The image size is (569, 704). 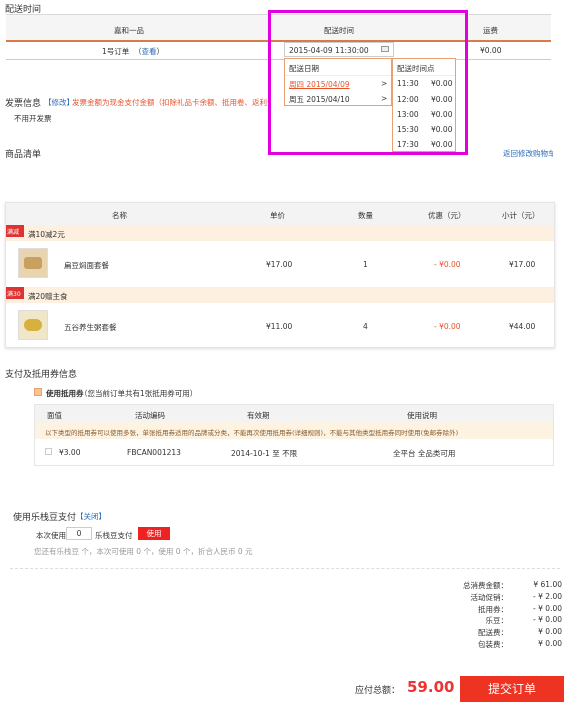 What do you see at coordinates (170, 102) in the screenshot?
I see `invoice-note: 发票金额为现金支付金额（扣除礼品卡余额、抵用卷、返利金额等）` at bounding box center [170, 102].